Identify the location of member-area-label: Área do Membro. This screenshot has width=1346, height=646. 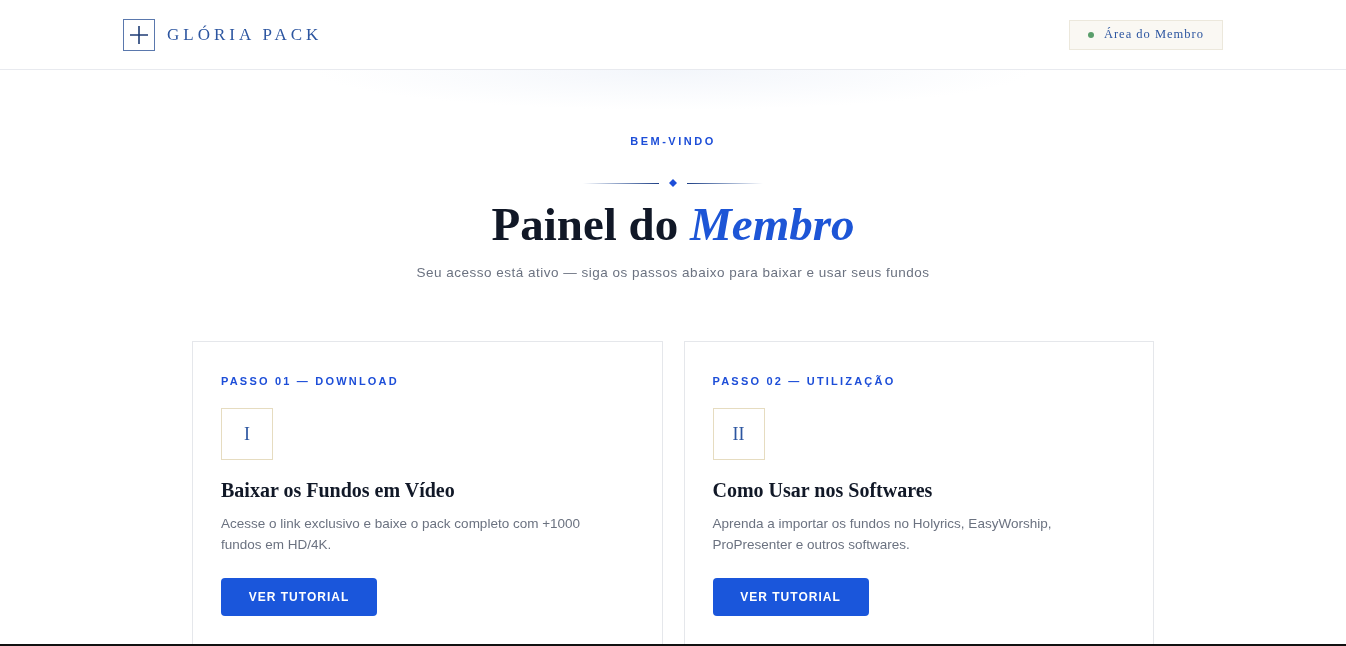
(1153, 35).